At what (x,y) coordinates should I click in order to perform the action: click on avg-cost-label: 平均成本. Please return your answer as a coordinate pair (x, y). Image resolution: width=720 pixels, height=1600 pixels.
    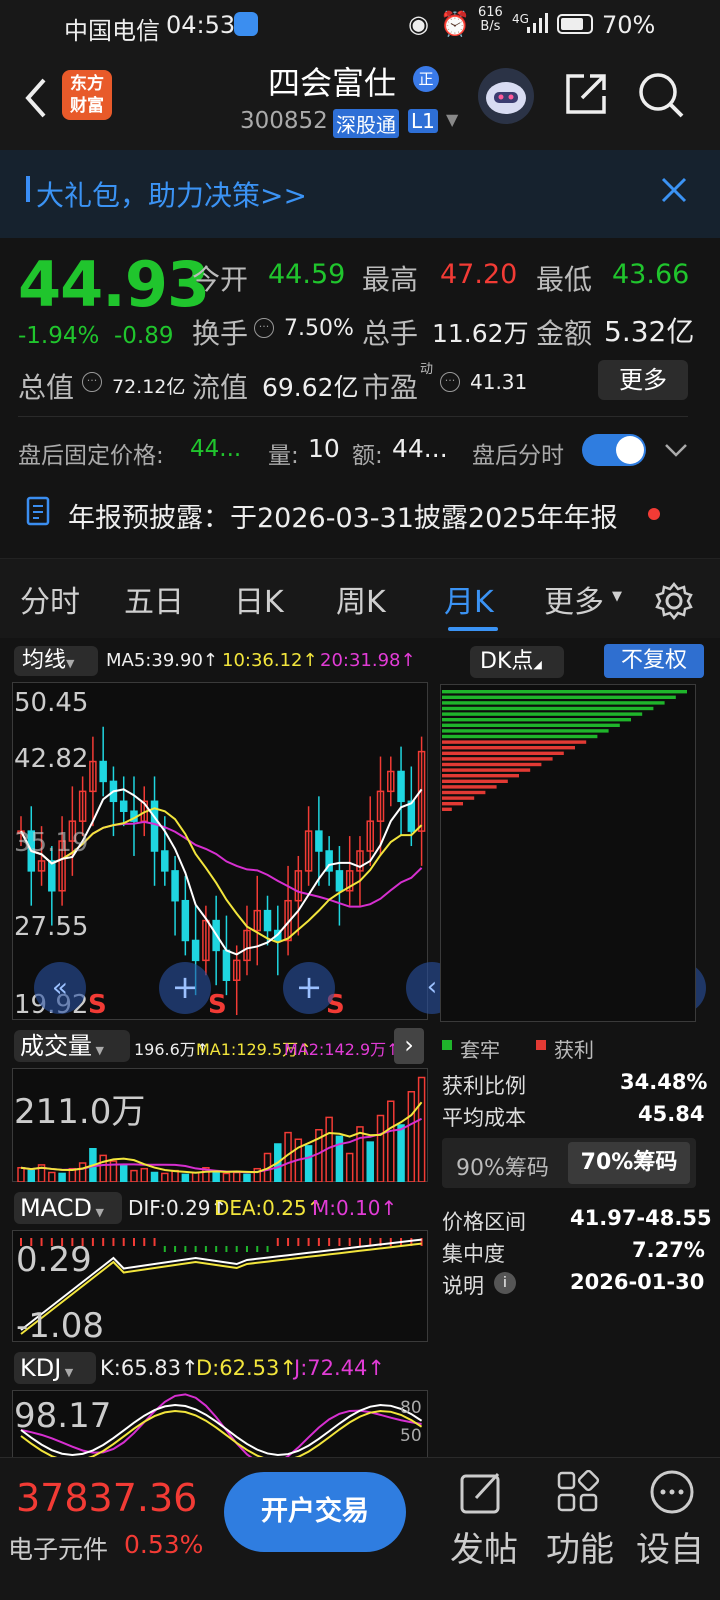
    Looking at the image, I should click on (484, 1118).